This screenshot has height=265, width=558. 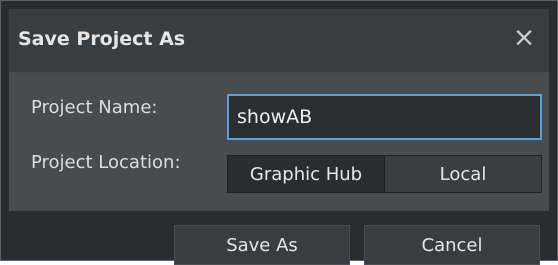 I want to click on project-name-label: Project Name:, so click(x=94, y=107).